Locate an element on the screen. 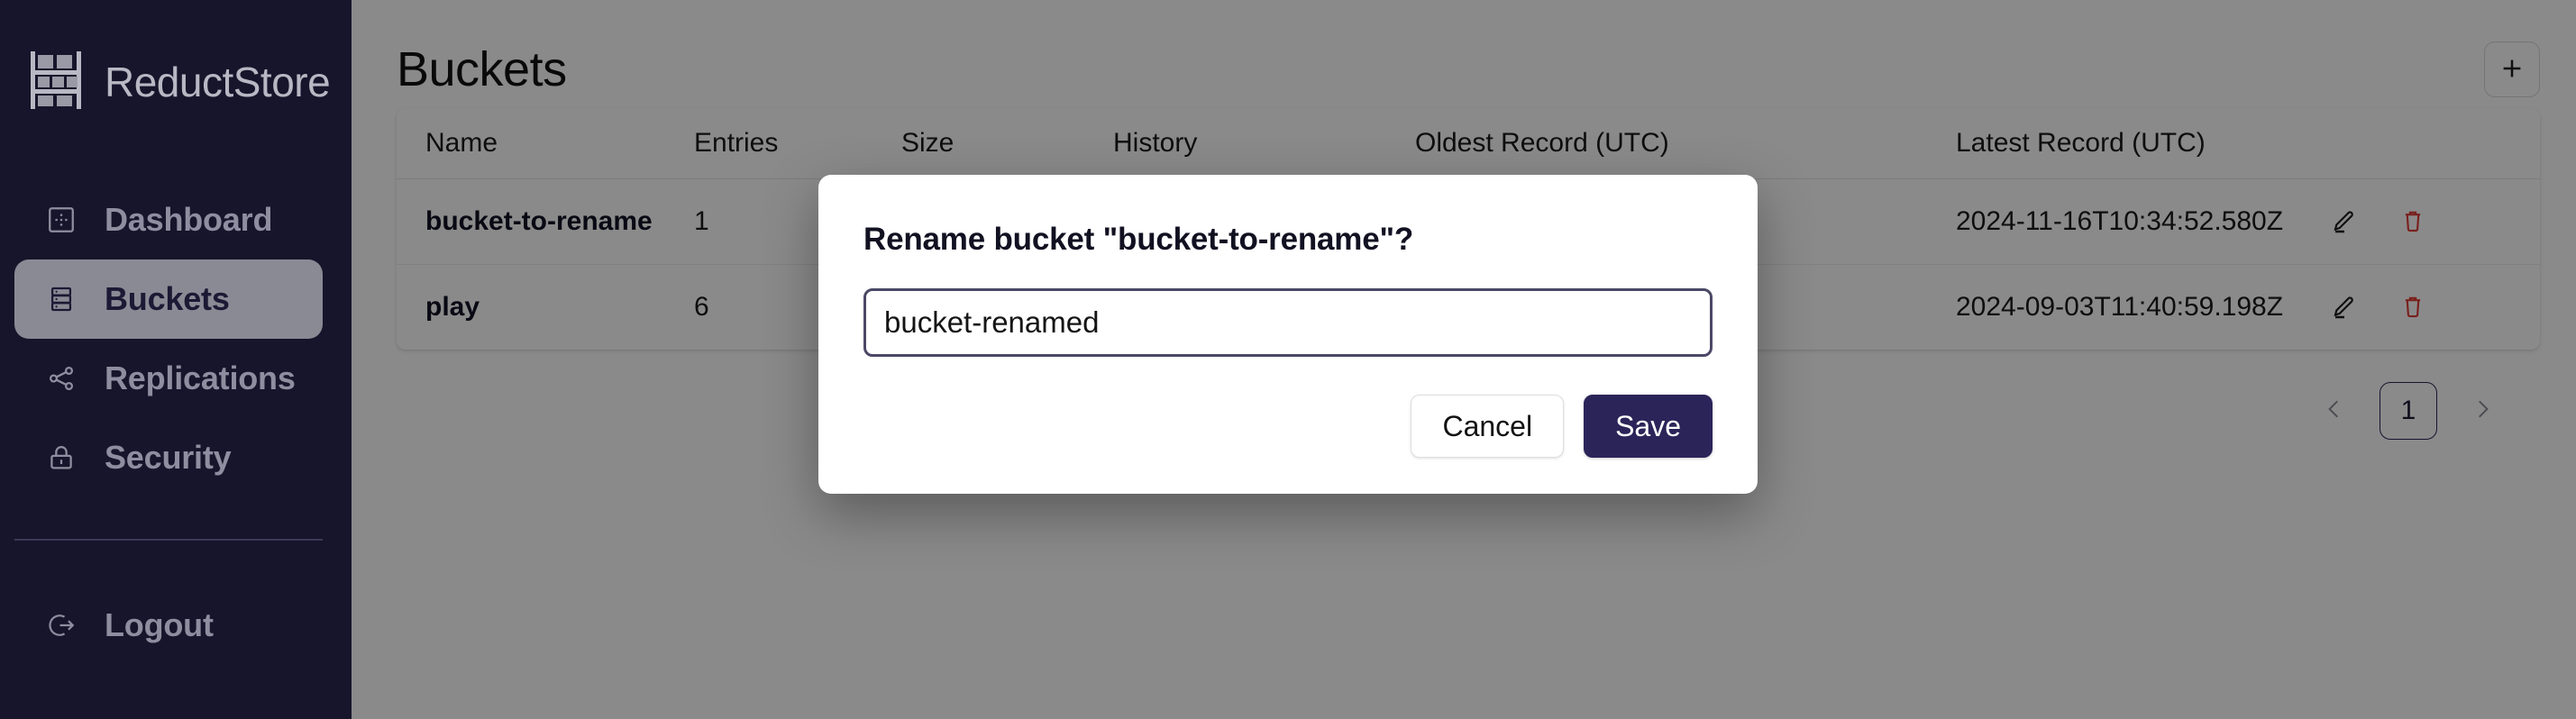 Image resolution: width=2576 pixels, height=719 pixels. cancel-button: Cancel is located at coordinates (1488, 426).